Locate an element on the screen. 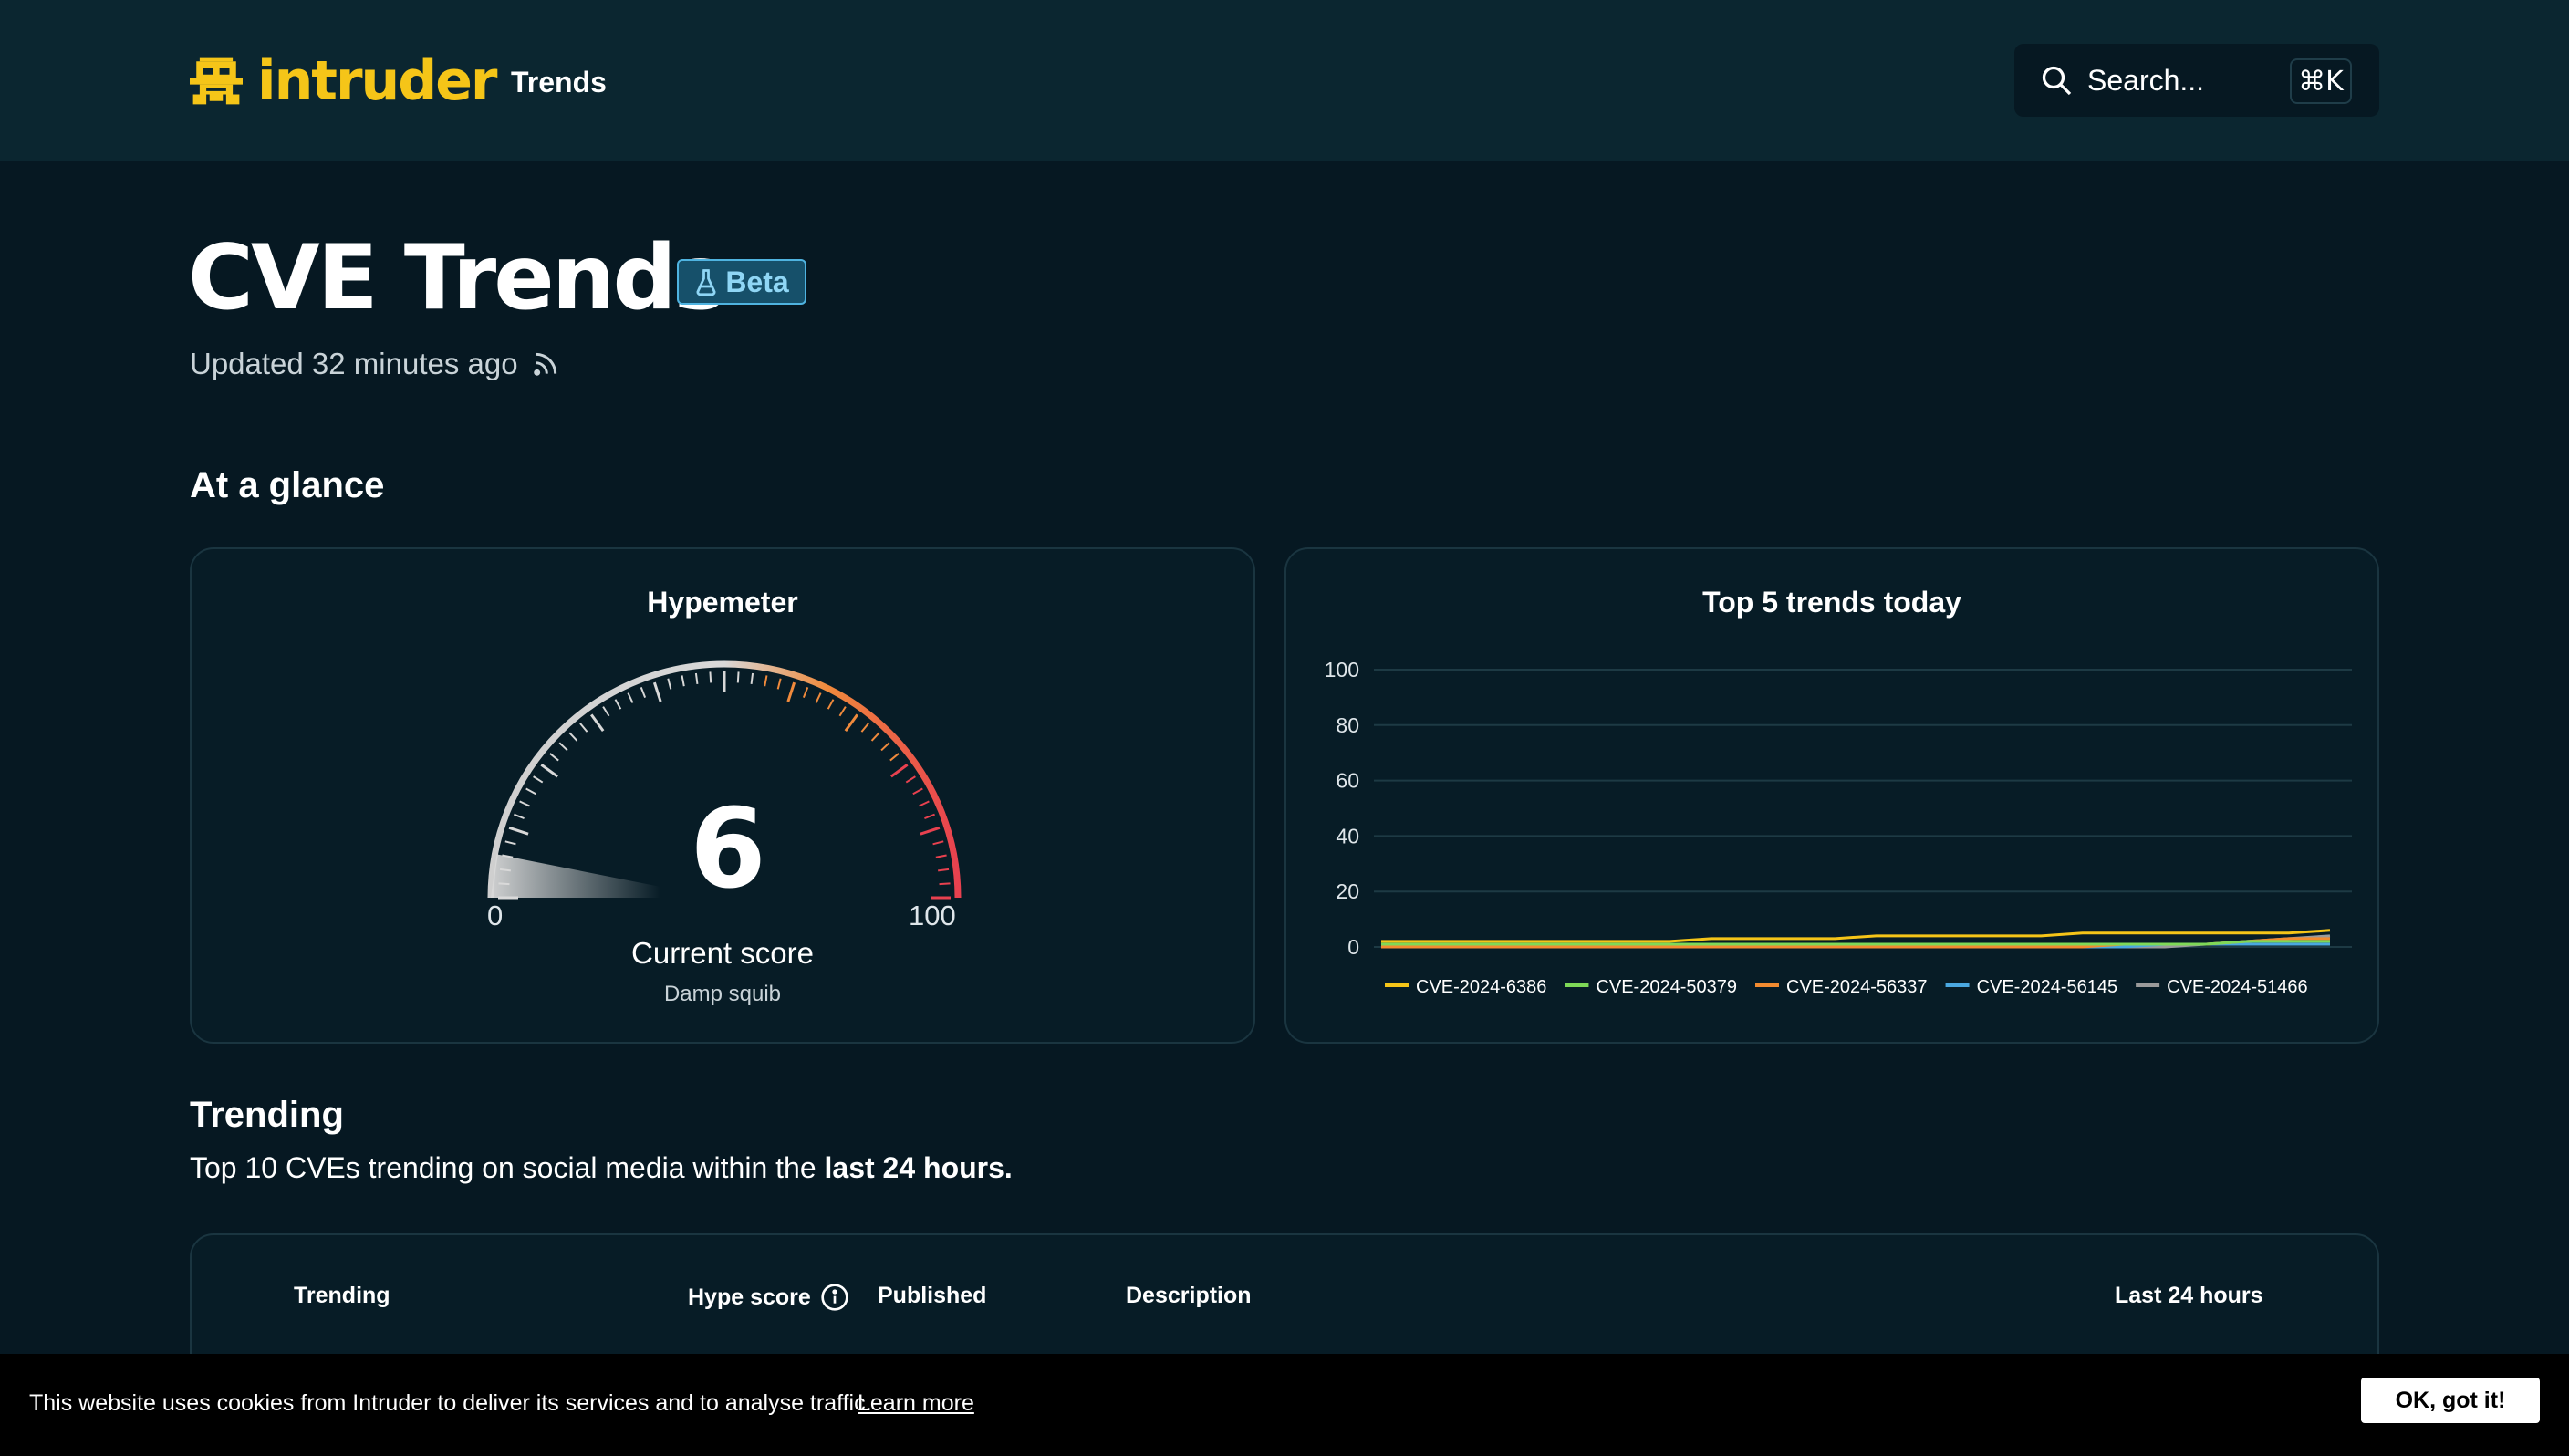  intruder-logo: intruder is located at coordinates (343, 81).